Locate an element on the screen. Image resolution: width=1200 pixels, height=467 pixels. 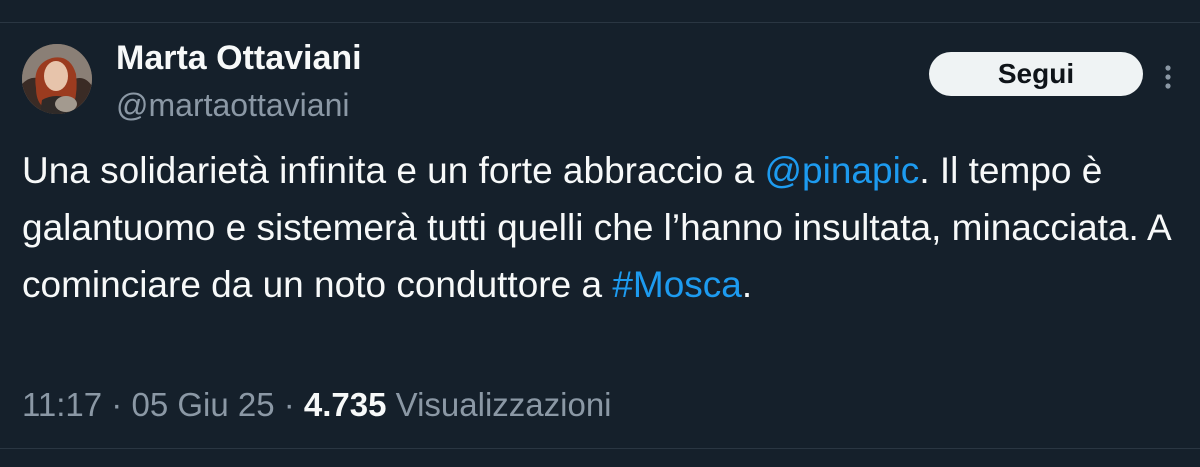
views-count: 4.735 is located at coordinates (345, 404).